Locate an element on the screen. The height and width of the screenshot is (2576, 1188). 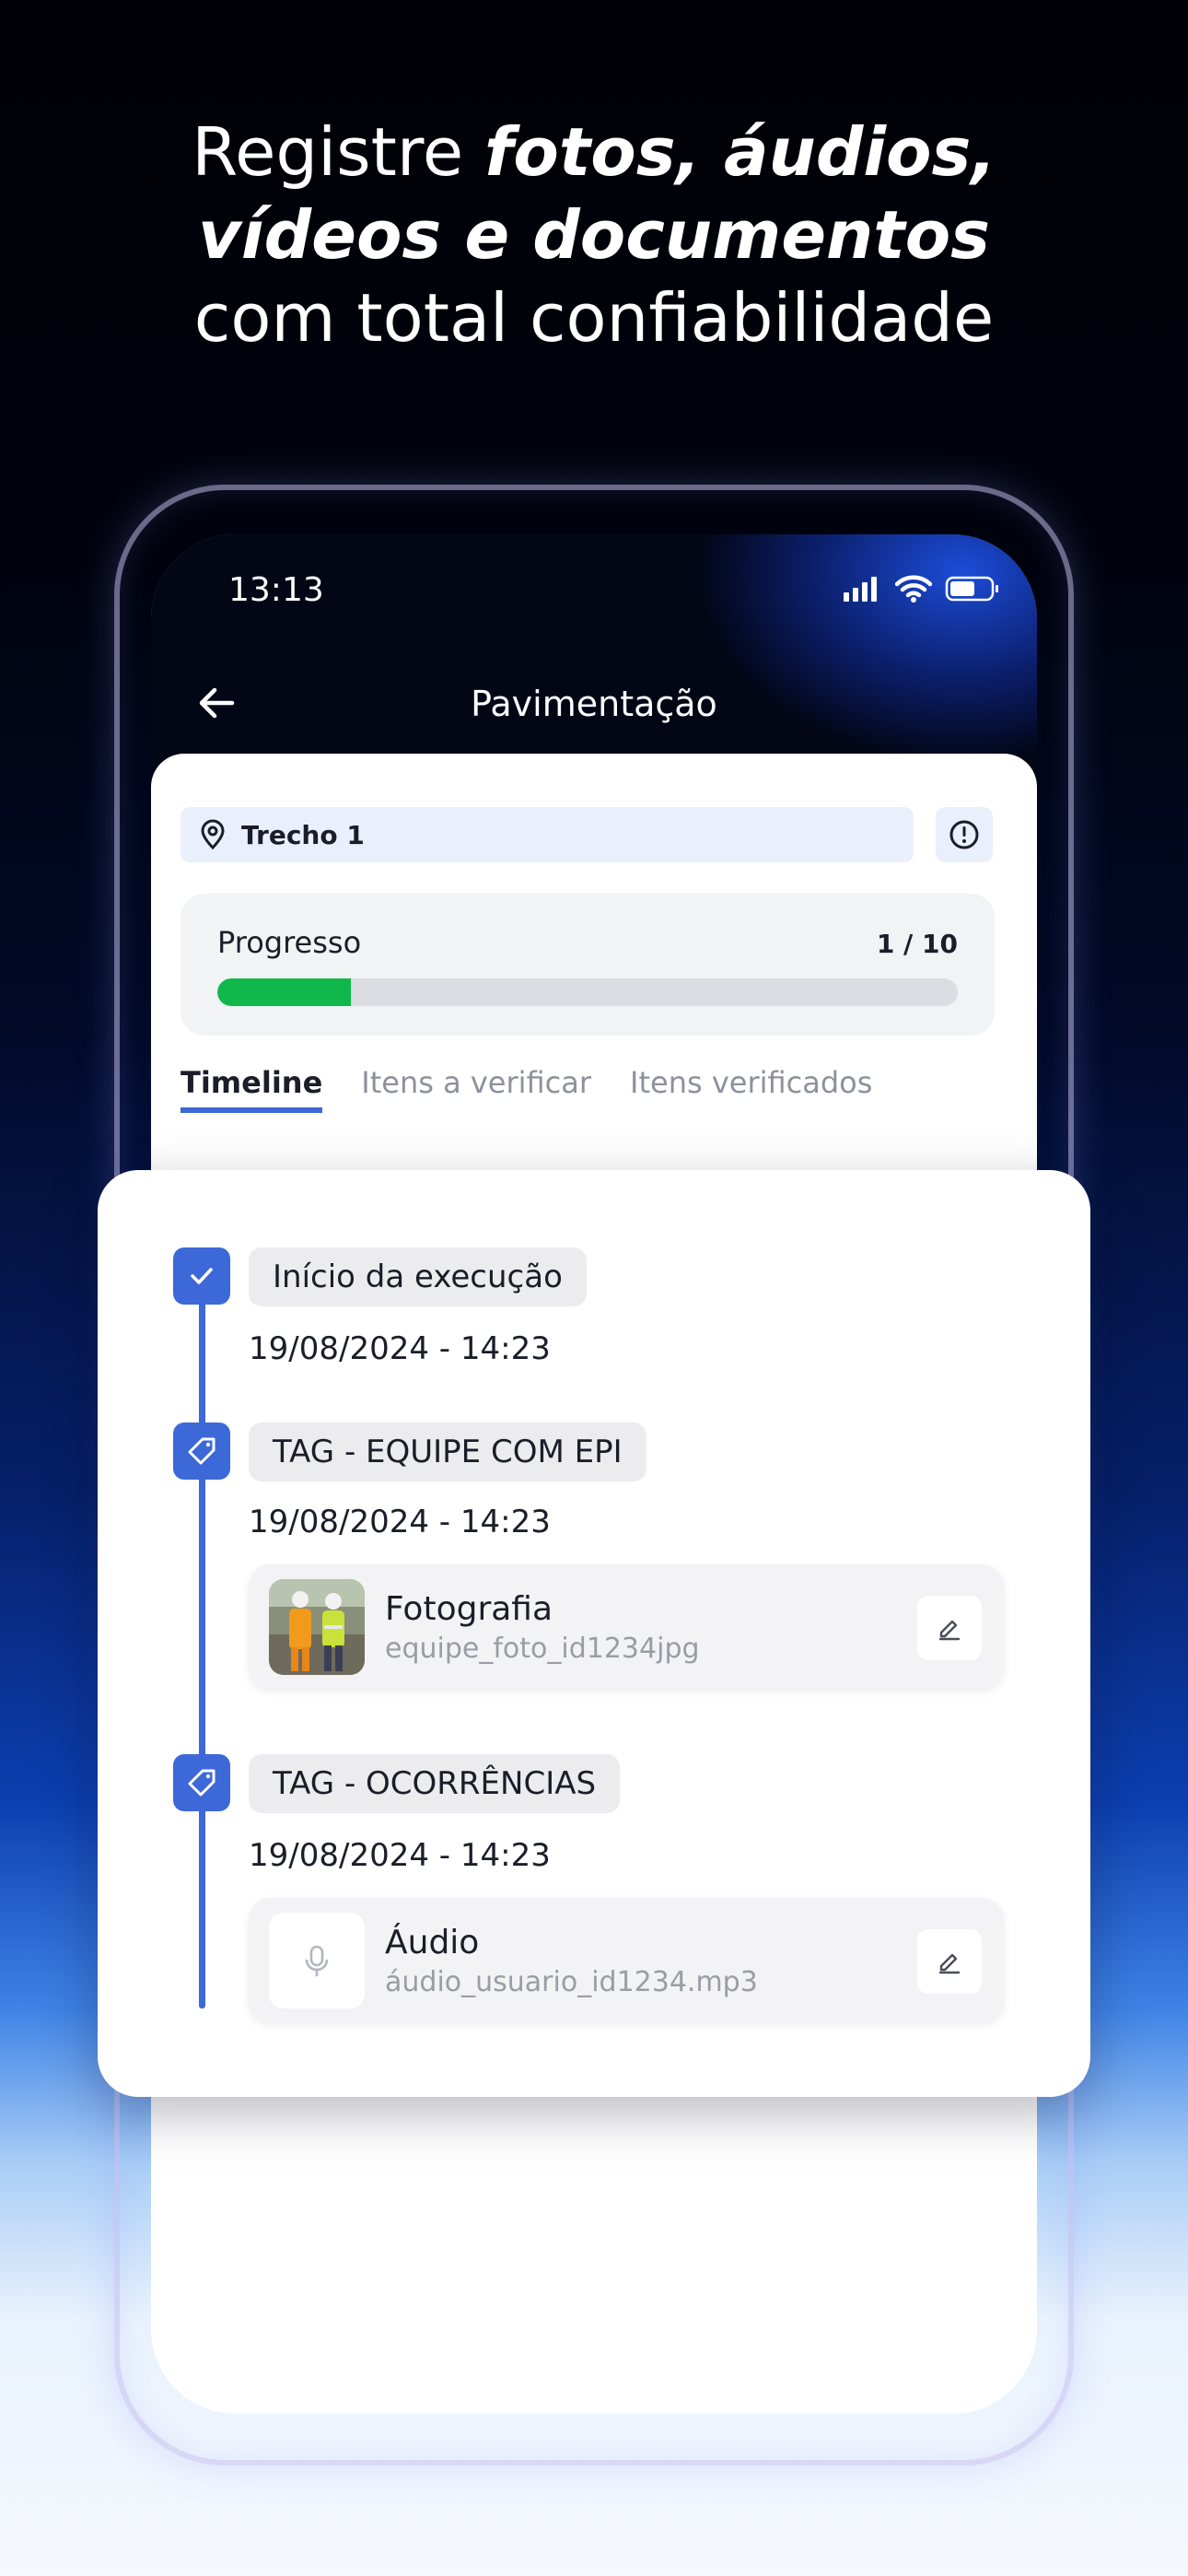
info-button is located at coordinates (964, 834).